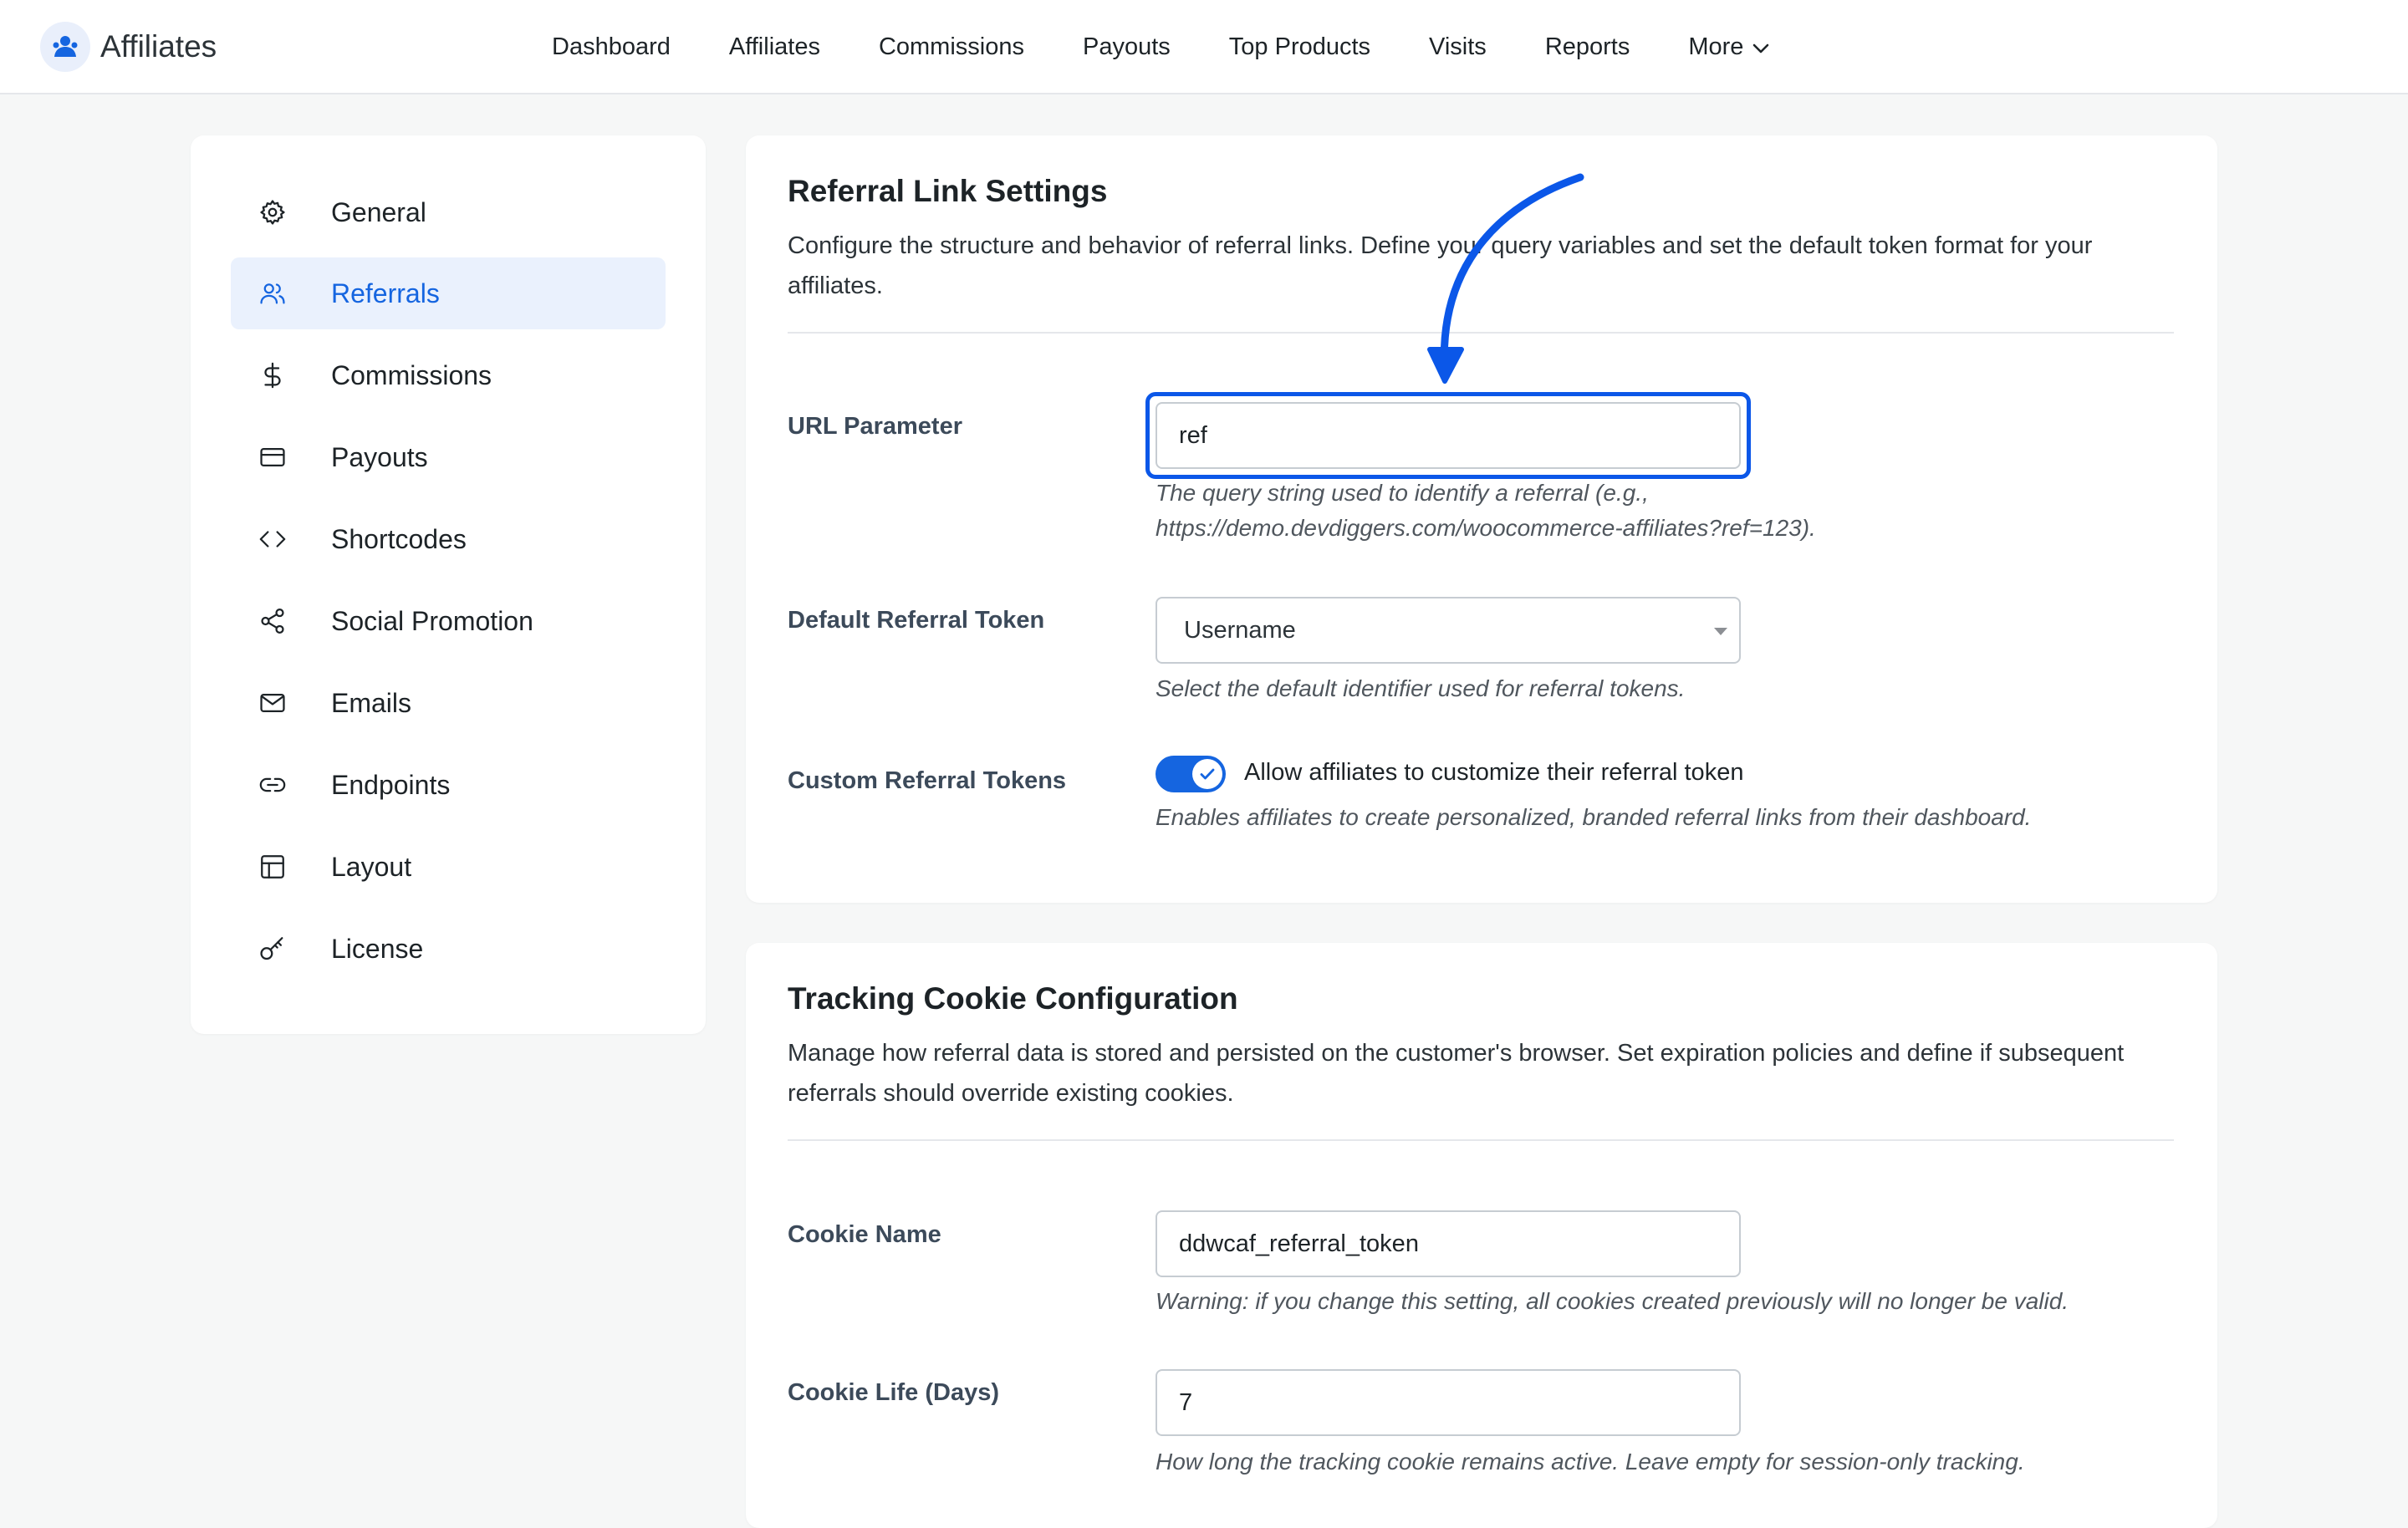 The image size is (2408, 1528). I want to click on sidebar-item-commissions: Commissions, so click(449, 375).